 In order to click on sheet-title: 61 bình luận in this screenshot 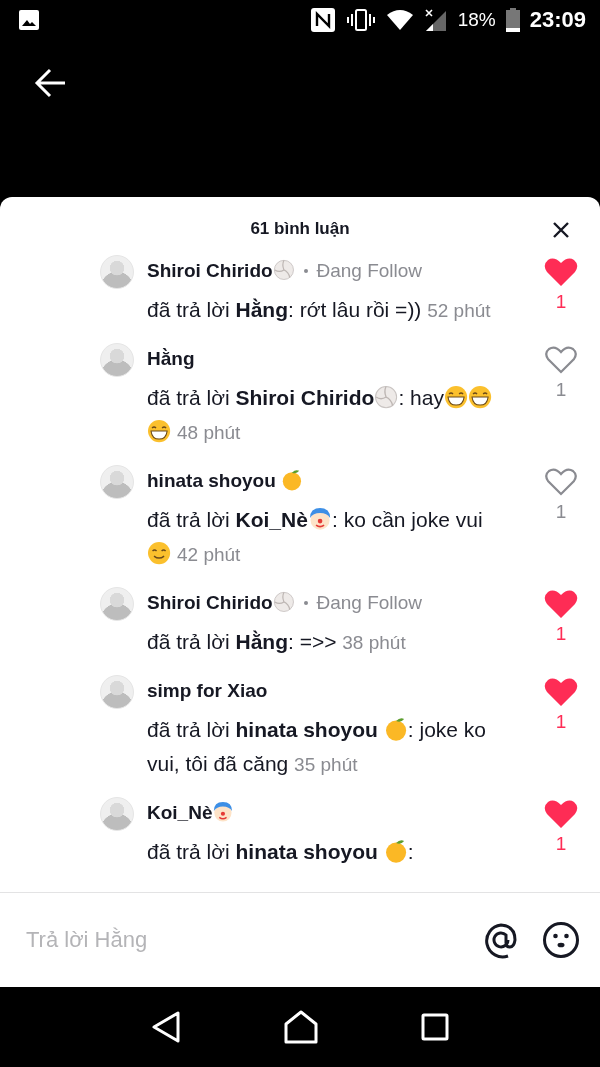, I will do `click(300, 229)`.